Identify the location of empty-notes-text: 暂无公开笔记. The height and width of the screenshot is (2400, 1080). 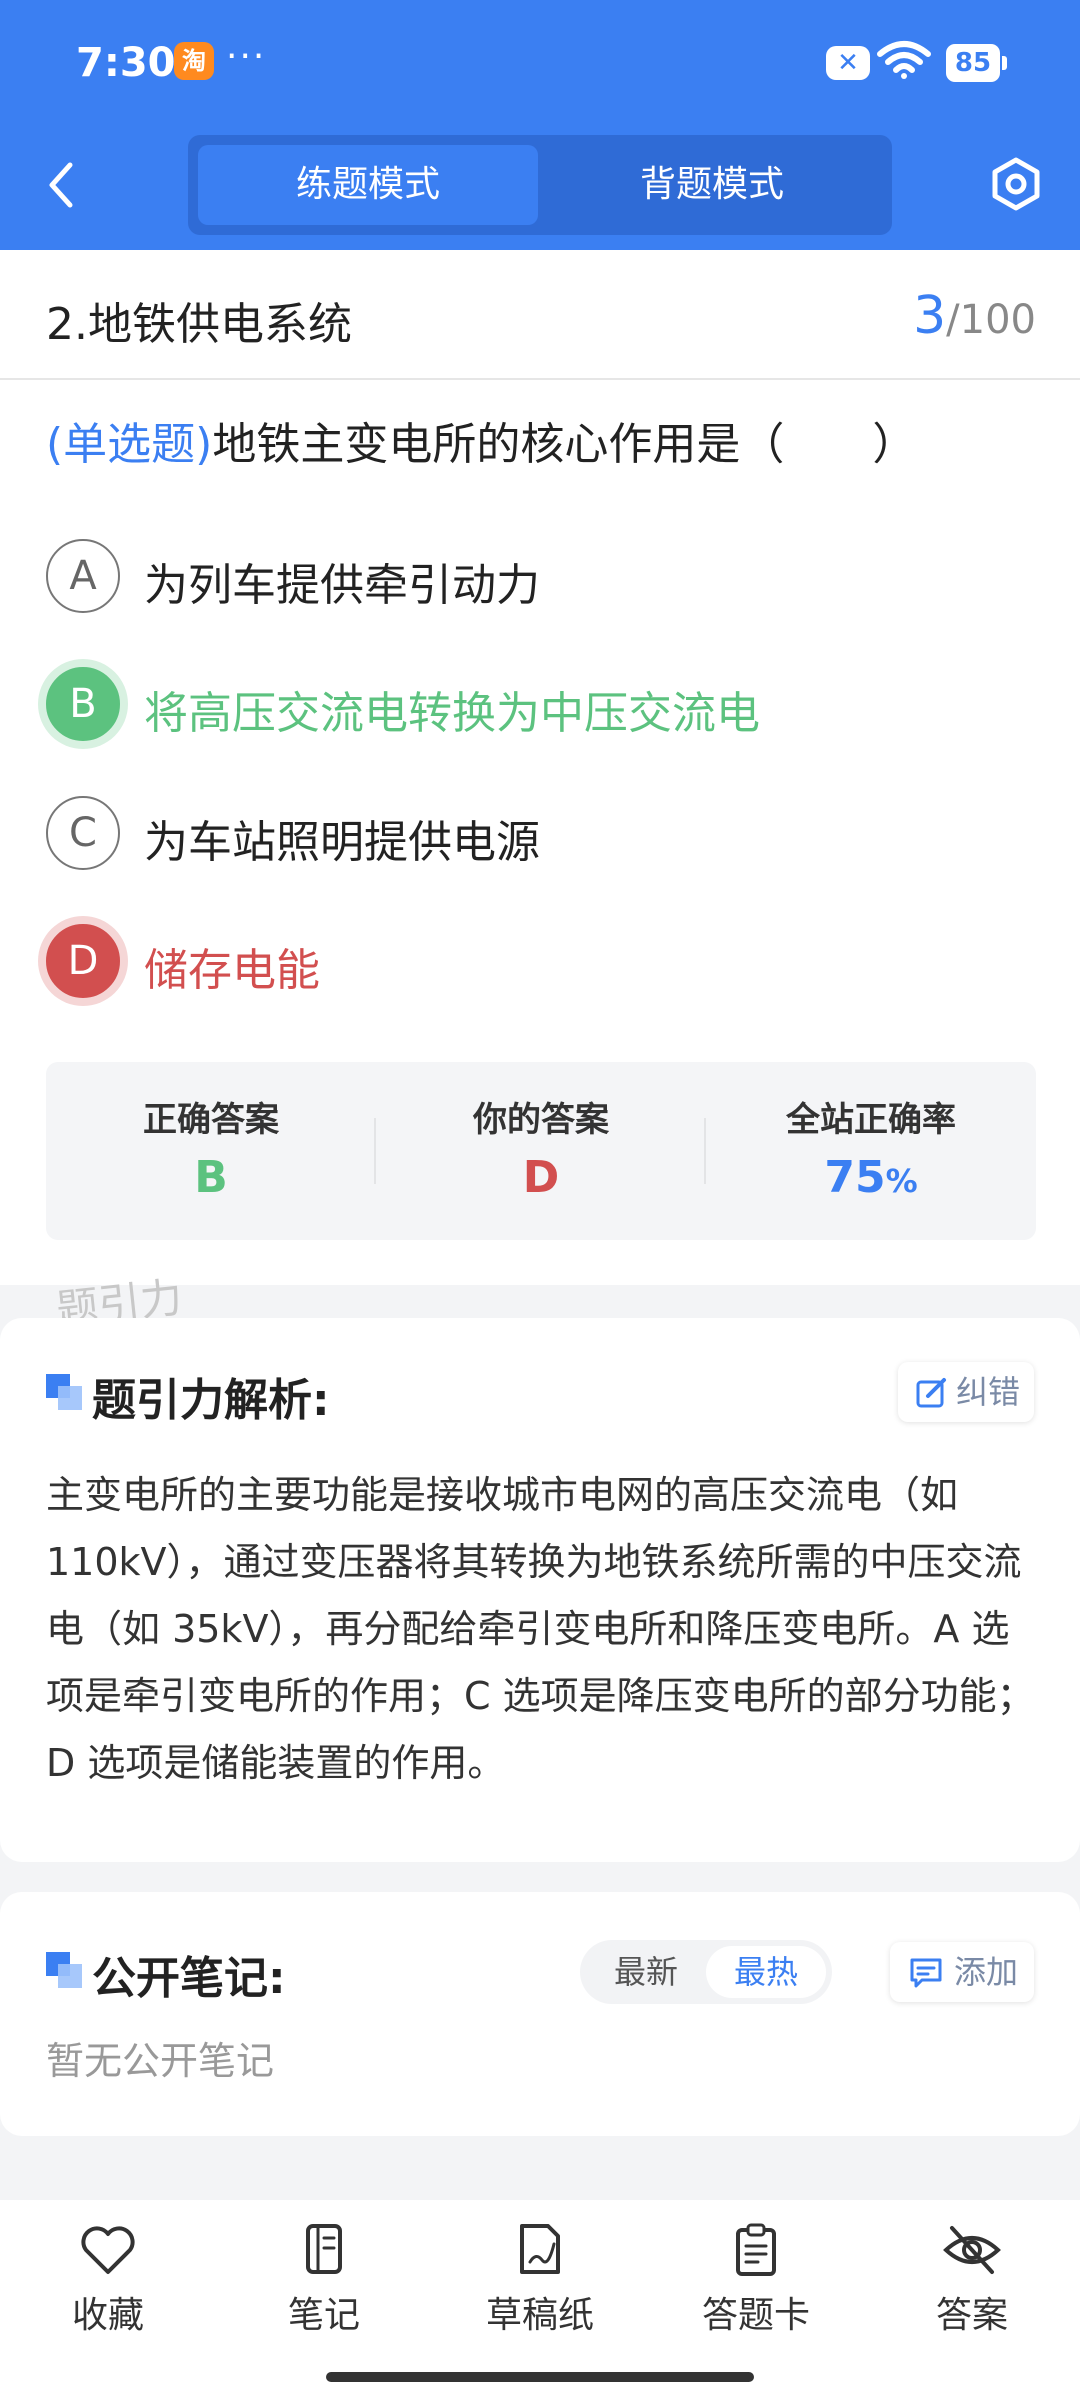
(160, 2061).